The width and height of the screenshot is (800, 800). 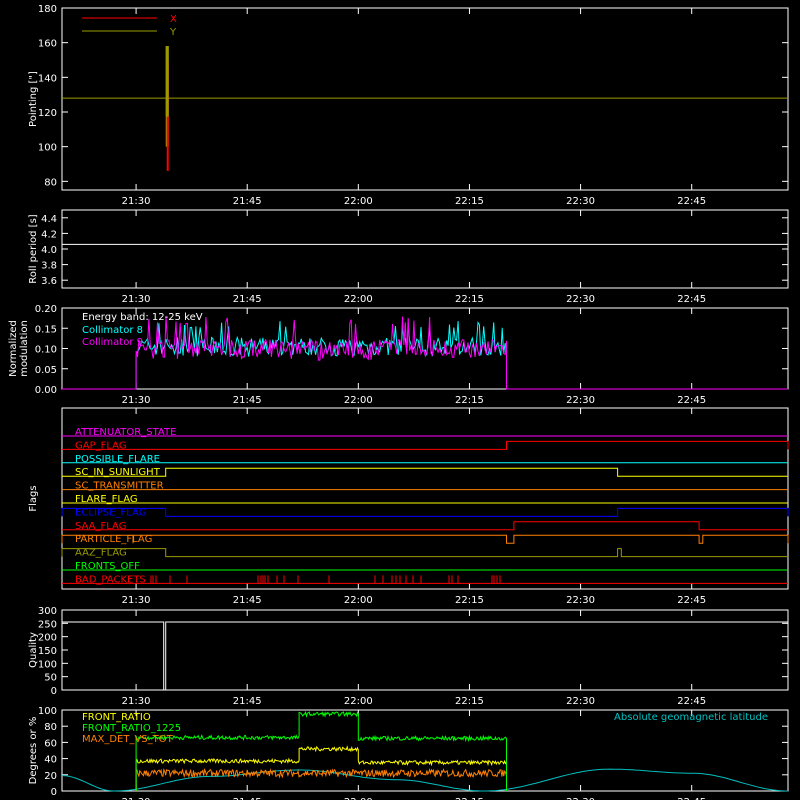 I want to click on y-tick-label-5-3: 60, so click(x=50, y=743).